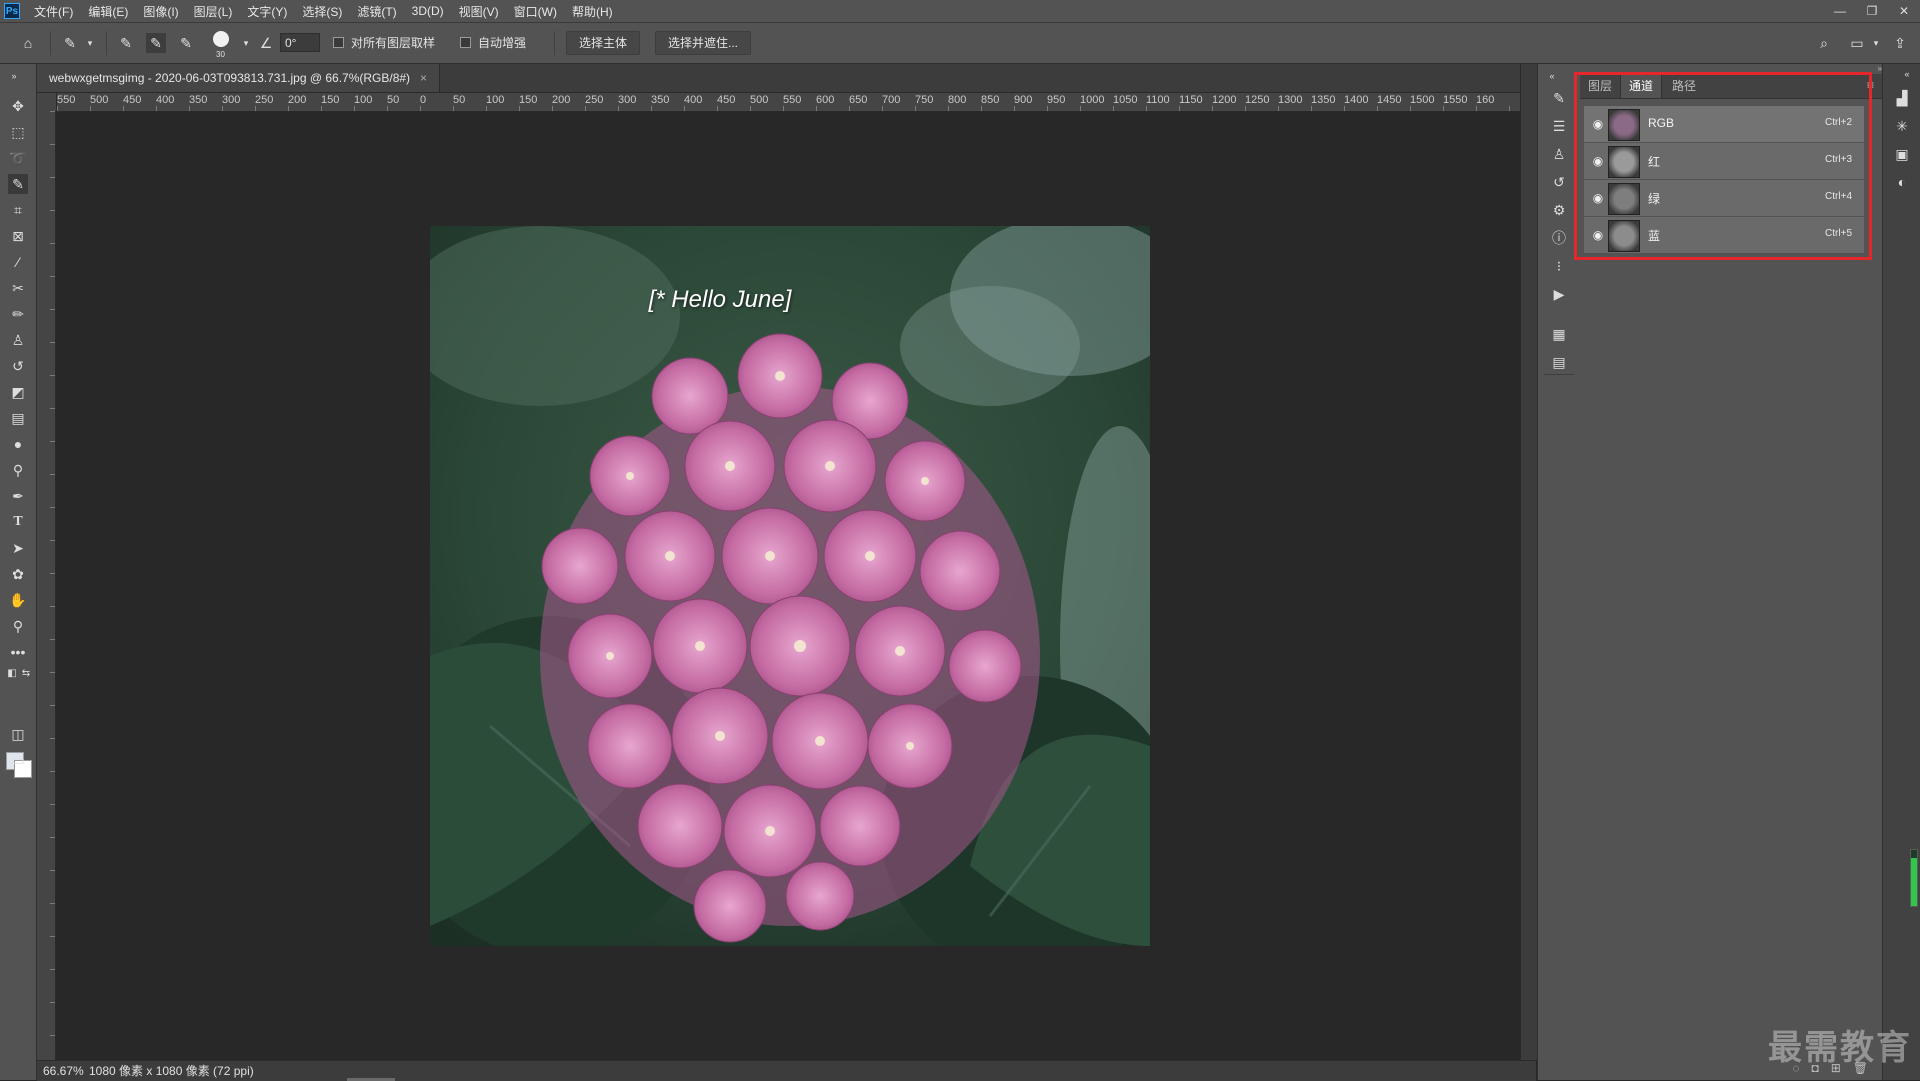 The height and width of the screenshot is (1081, 1920). I want to click on minimize-button: —, so click(1840, 11).